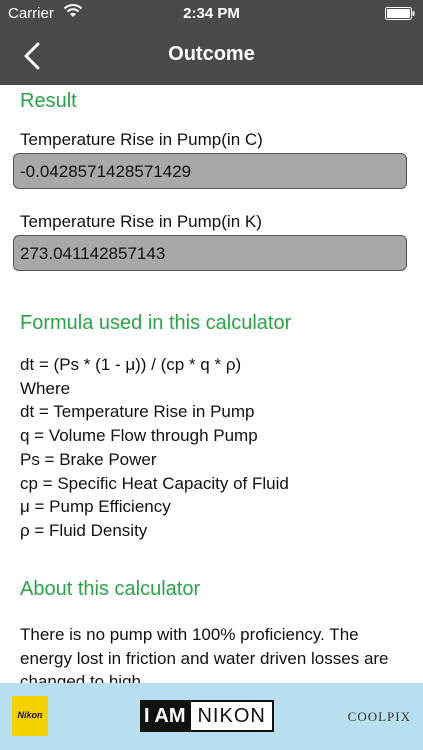  Describe the element at coordinates (84, 530) in the screenshot. I see `formula-line: ρ = Fluid Density` at that location.